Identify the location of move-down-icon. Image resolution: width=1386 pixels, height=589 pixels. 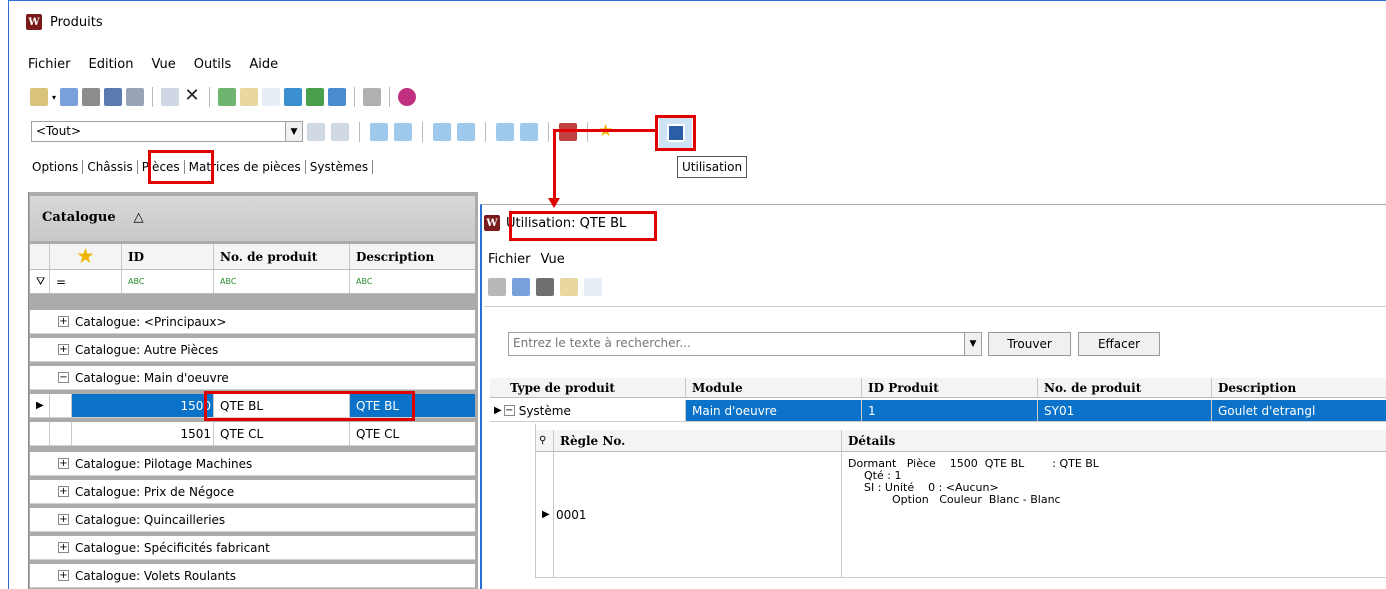
(340, 132).